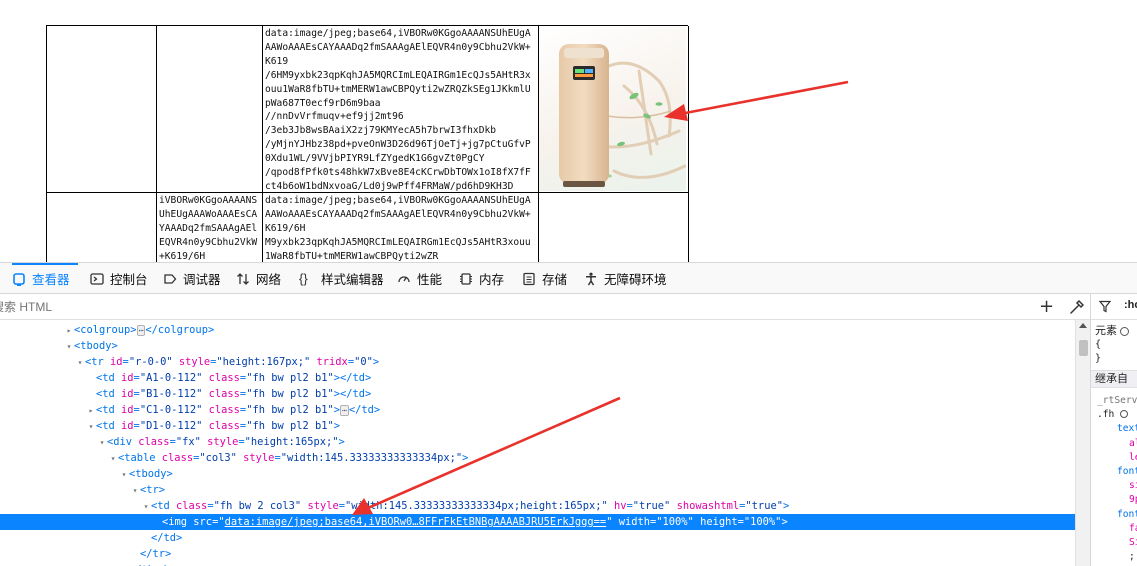 The height and width of the screenshot is (566, 1137). I want to click on tag-text: <tr>, so click(153, 490).